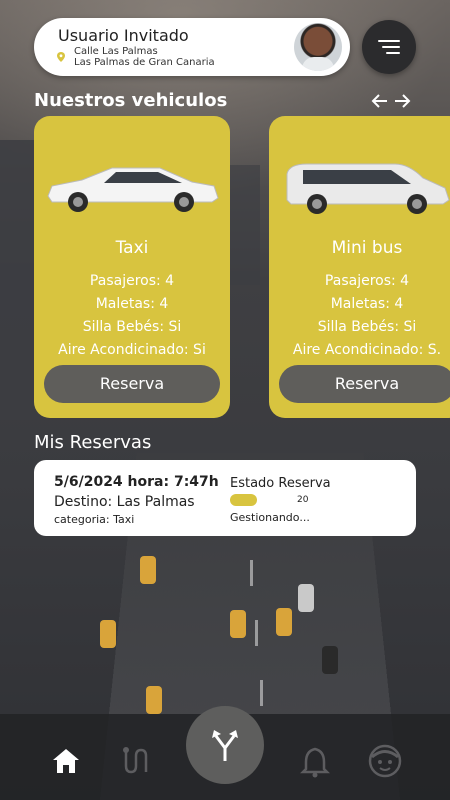 This screenshot has width=450, height=800. Describe the element at coordinates (132, 350) in the screenshot. I see `vehicle-aire: Aire Acondicinado: Si` at that location.